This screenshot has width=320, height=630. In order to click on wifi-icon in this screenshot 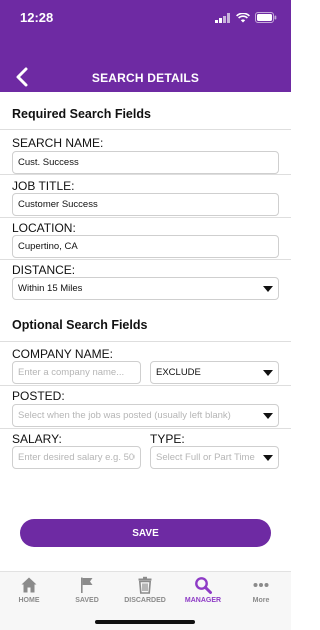, I will do `click(243, 17)`.